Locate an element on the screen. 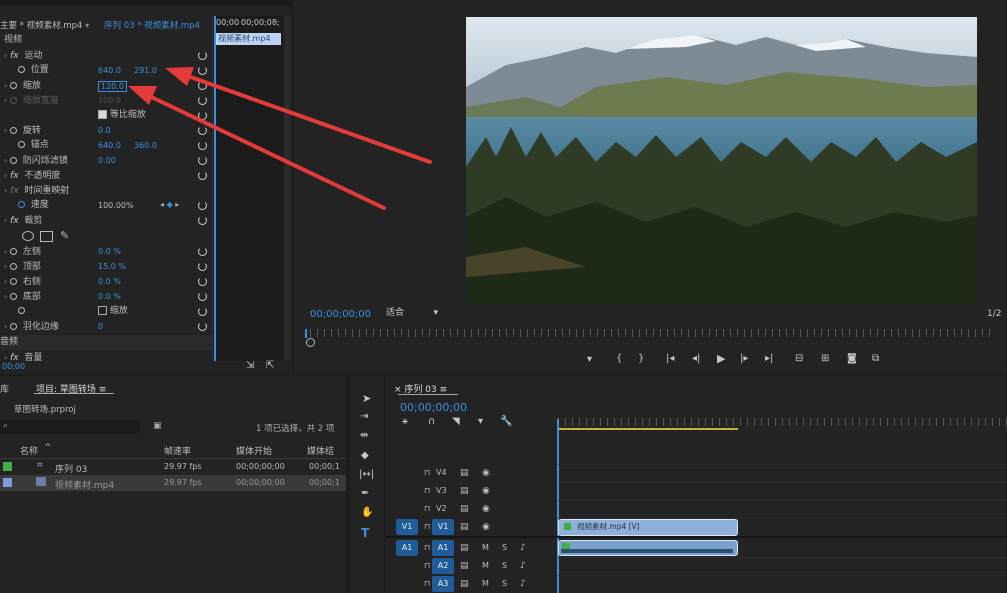 The image size is (1007, 593). reset-position-icon is located at coordinates (202, 70).